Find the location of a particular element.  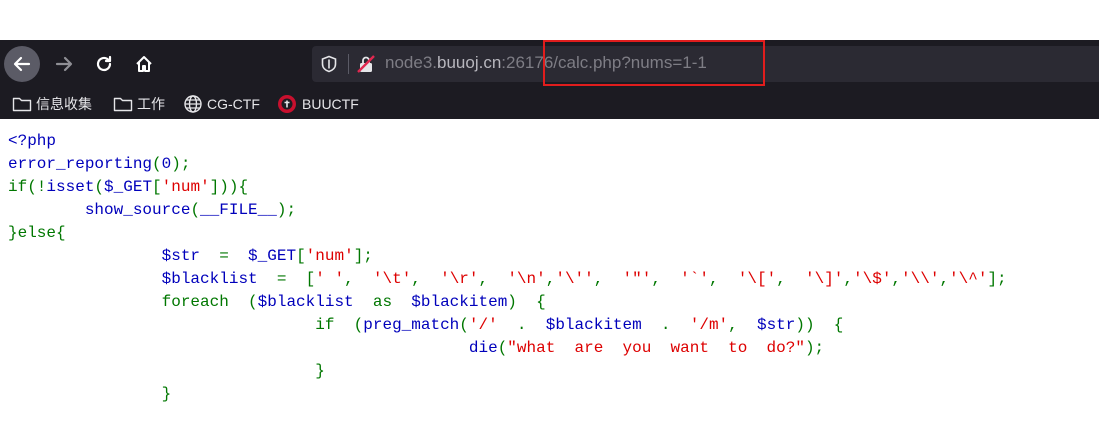

code-token: 'num' is located at coordinates (185, 187).